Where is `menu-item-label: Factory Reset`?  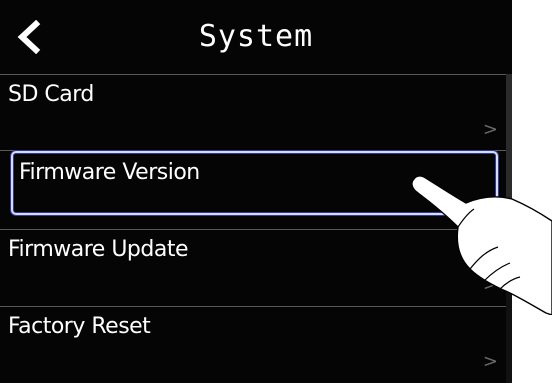
menu-item-label: Factory Reset is located at coordinates (79, 326).